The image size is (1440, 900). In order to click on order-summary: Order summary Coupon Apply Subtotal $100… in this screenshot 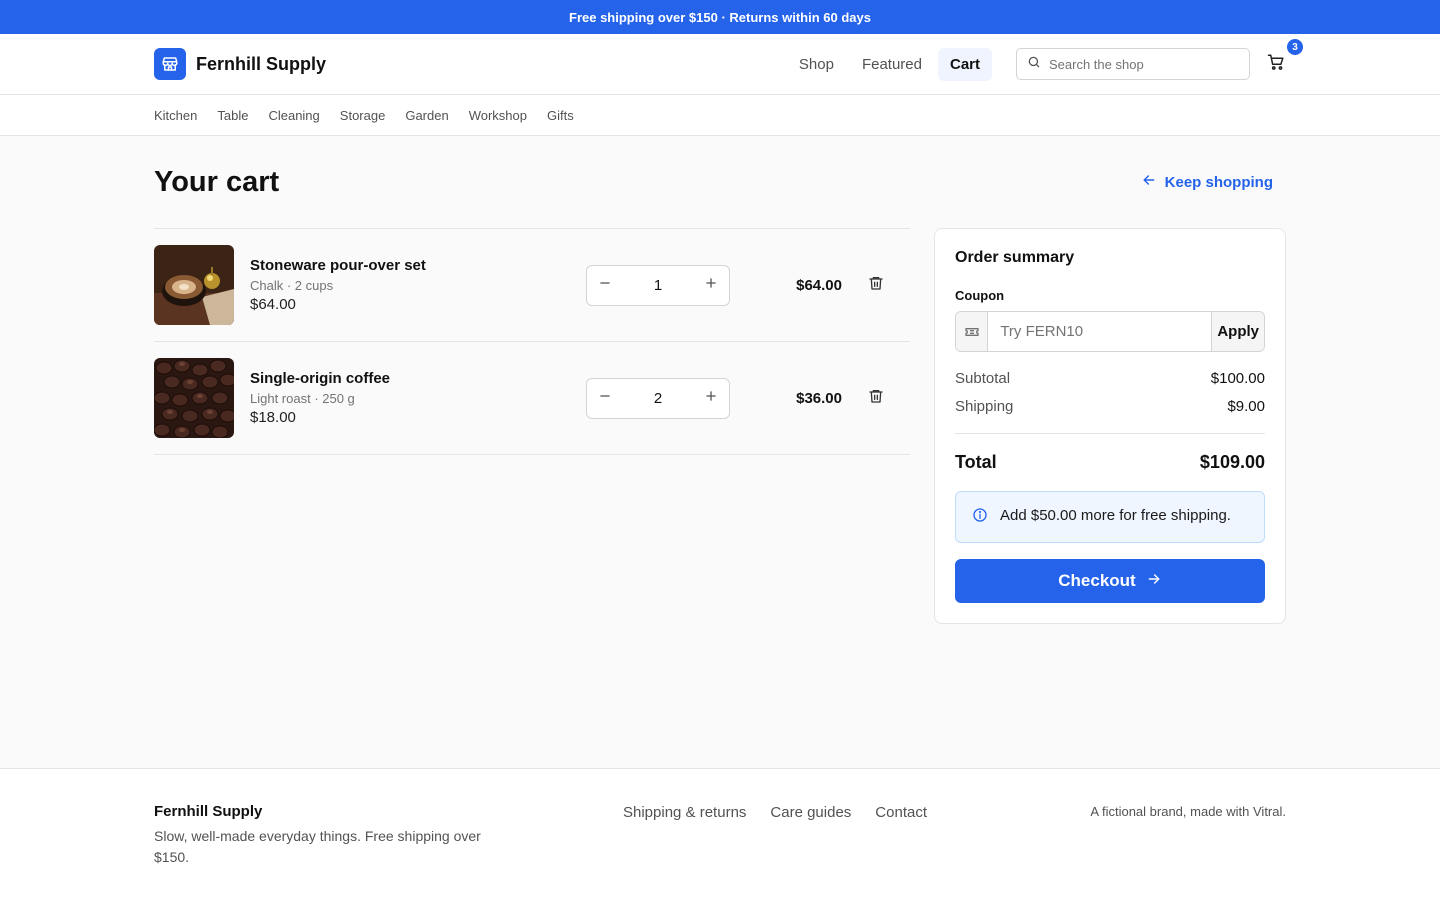, I will do `click(1110, 426)`.